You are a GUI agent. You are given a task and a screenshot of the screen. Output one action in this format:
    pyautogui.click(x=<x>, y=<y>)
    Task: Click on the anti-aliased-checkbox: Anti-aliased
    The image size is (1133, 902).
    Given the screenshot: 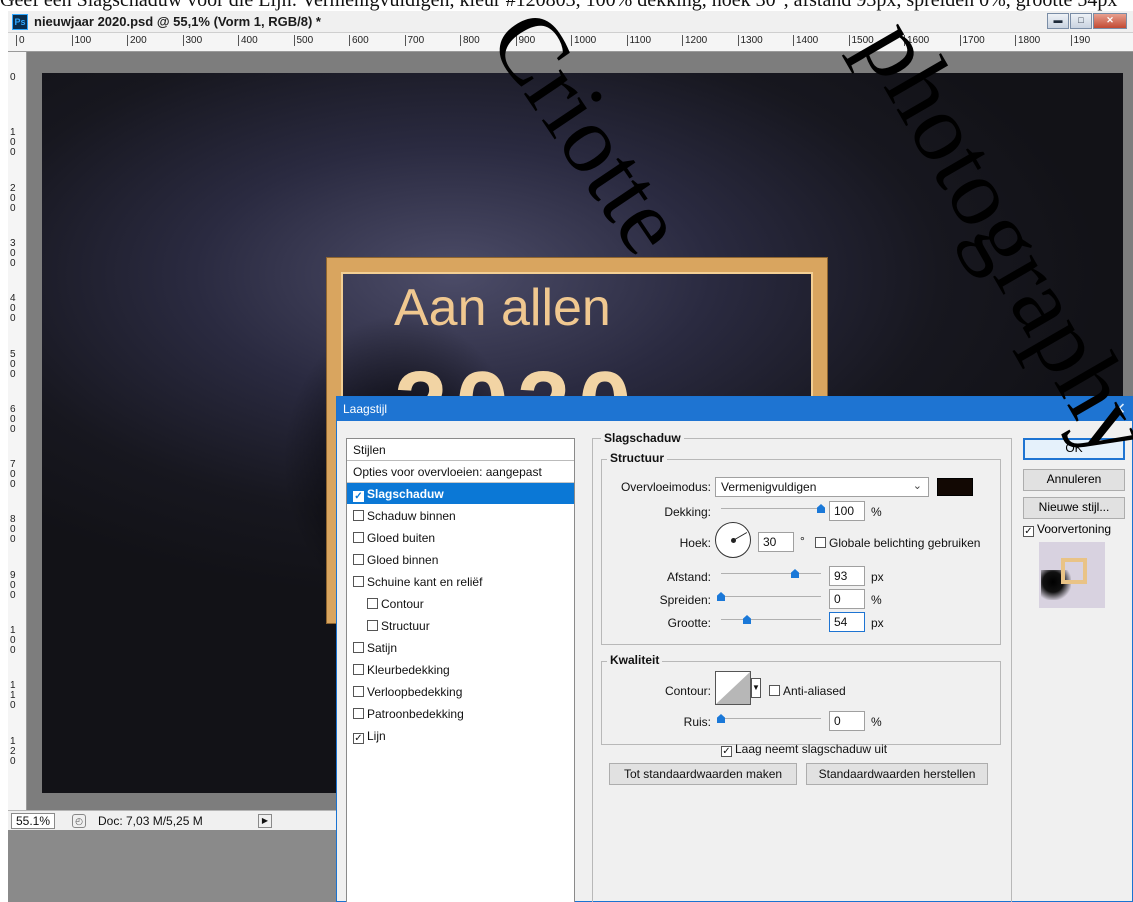 What is the action you would take?
    pyautogui.click(x=807, y=691)
    